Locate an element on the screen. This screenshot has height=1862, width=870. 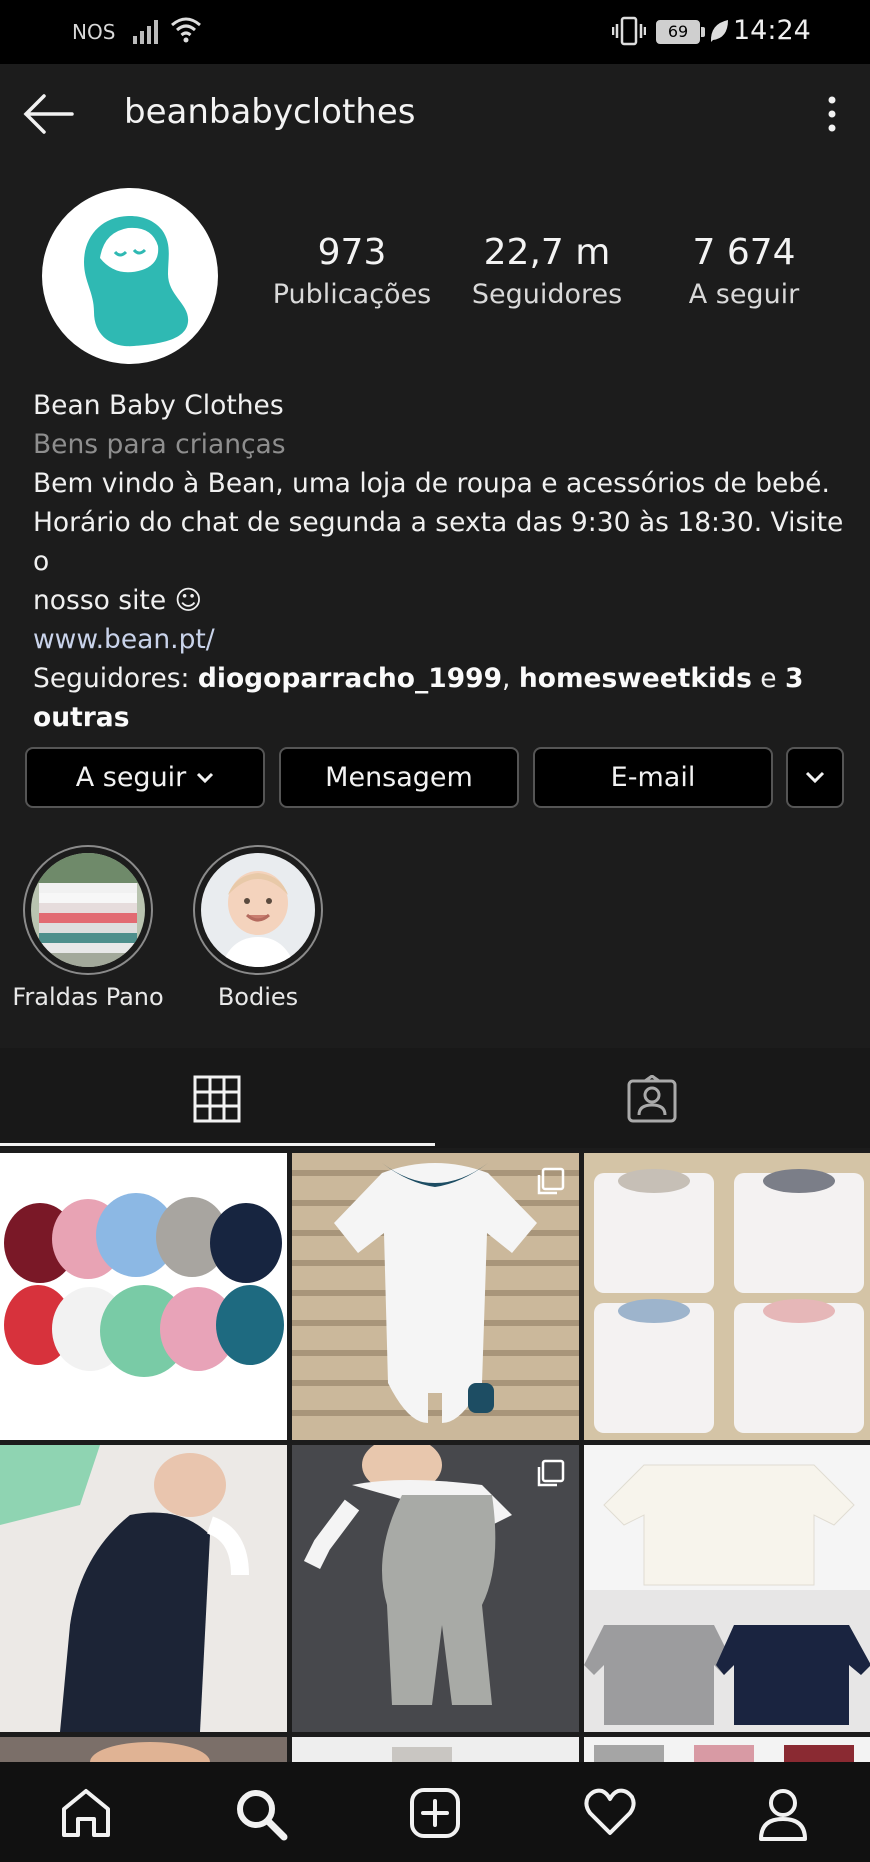
battery-indicator: 69 is located at coordinates (678, 32).